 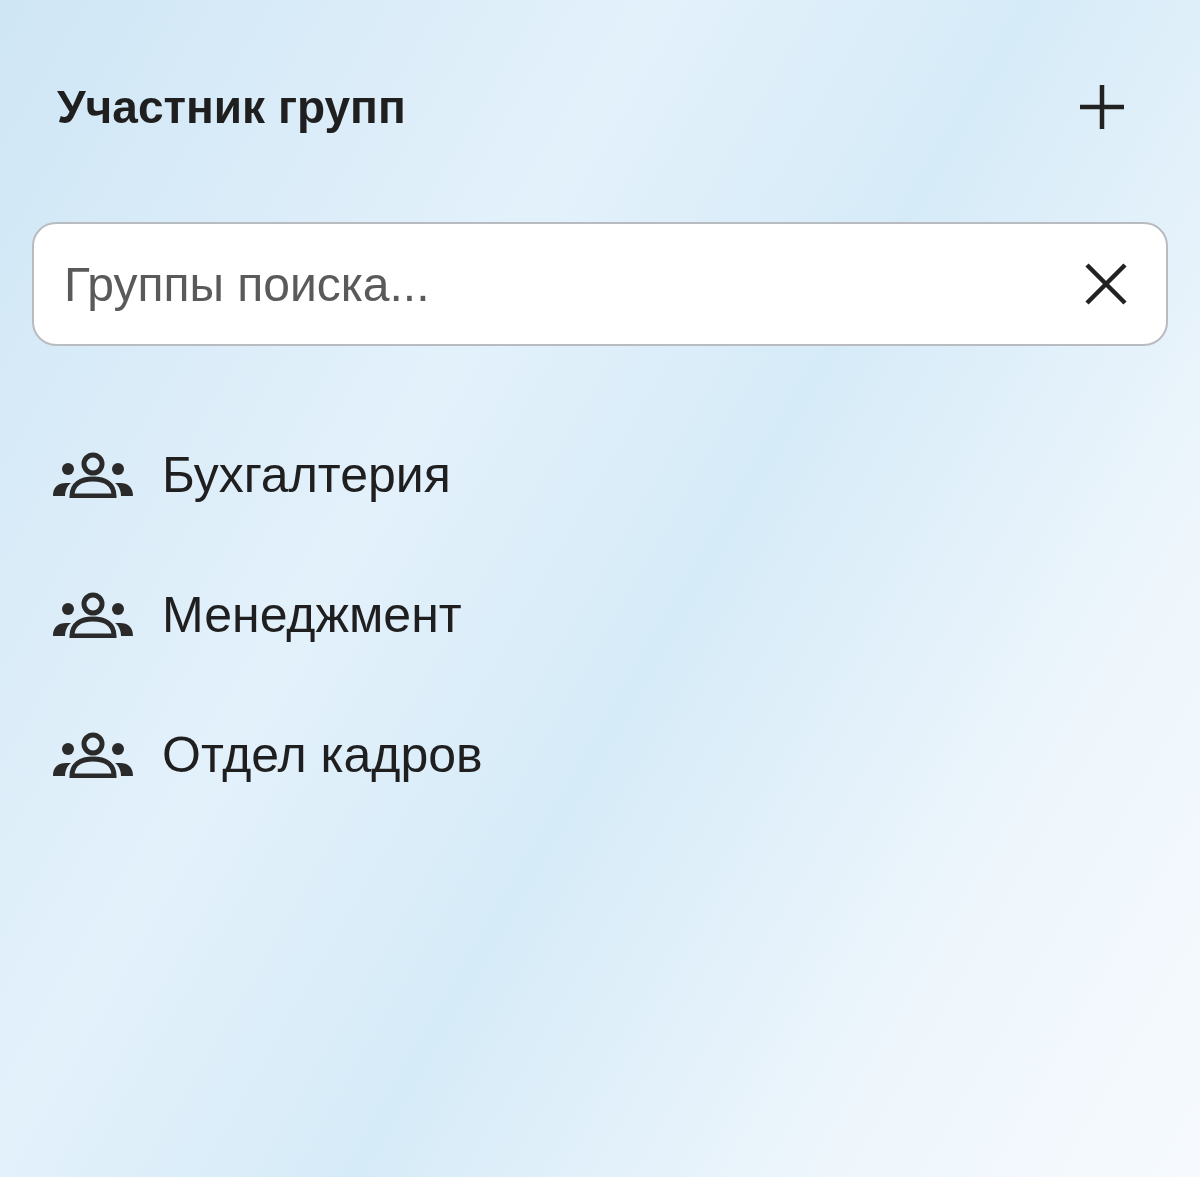 I want to click on group-item: Отдел кадров, so click(x=610, y=755).